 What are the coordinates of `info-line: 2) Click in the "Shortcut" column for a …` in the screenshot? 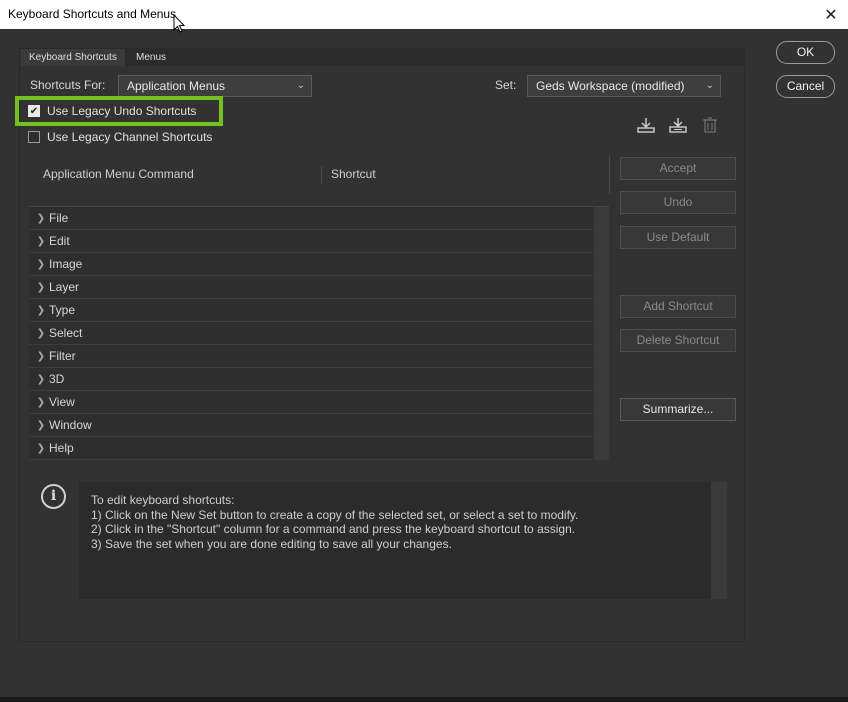 It's located at (333, 529).